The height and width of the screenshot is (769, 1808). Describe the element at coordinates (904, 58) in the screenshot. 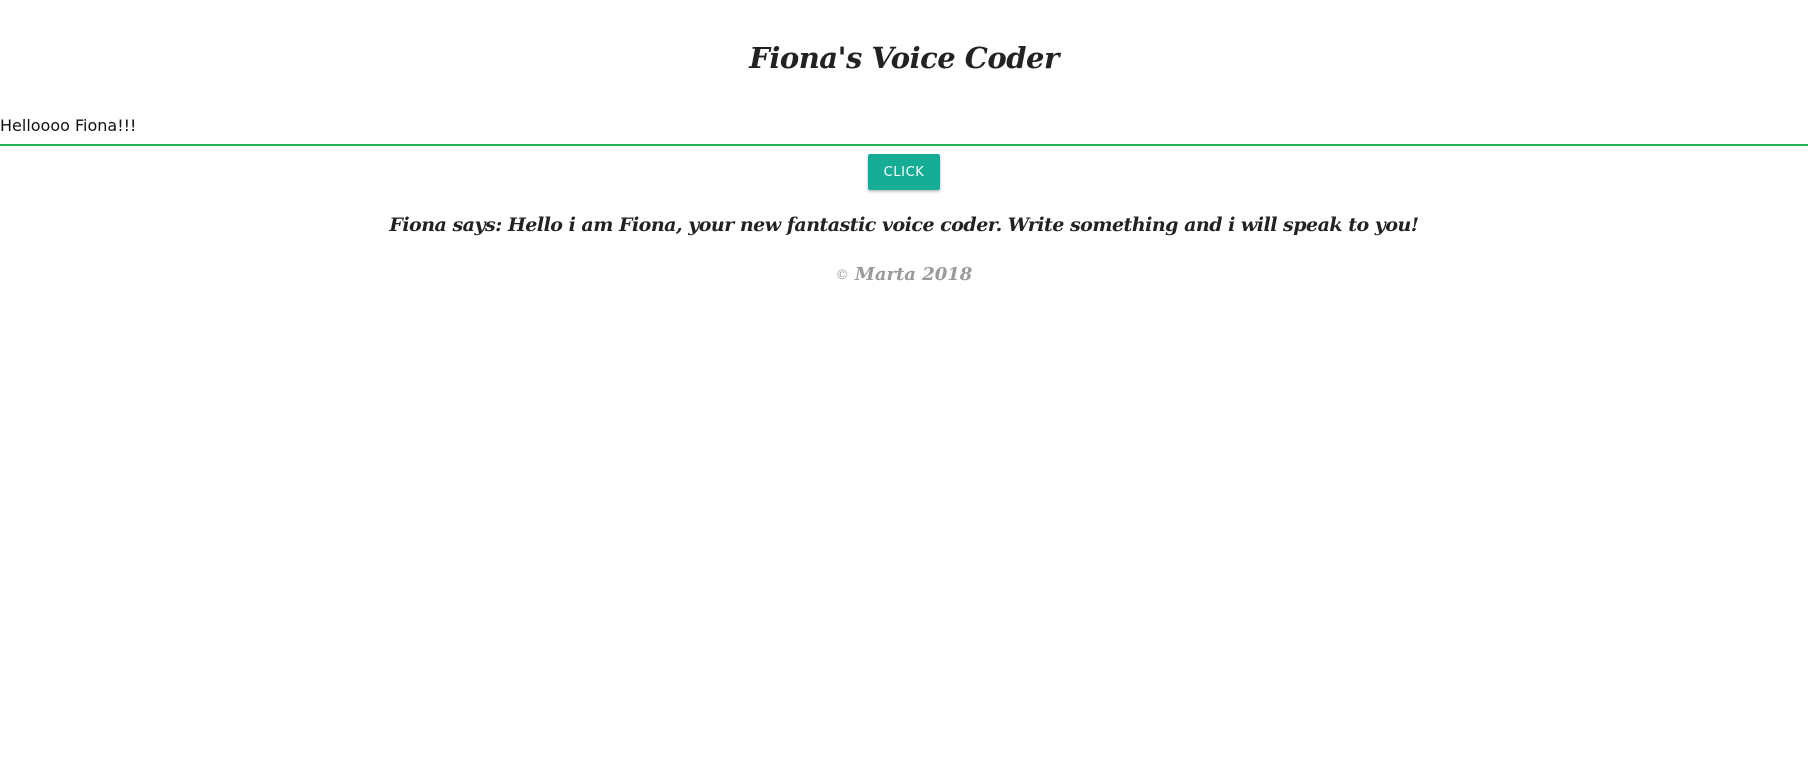

I see `page-title: Fiona's Voice Coder` at that location.